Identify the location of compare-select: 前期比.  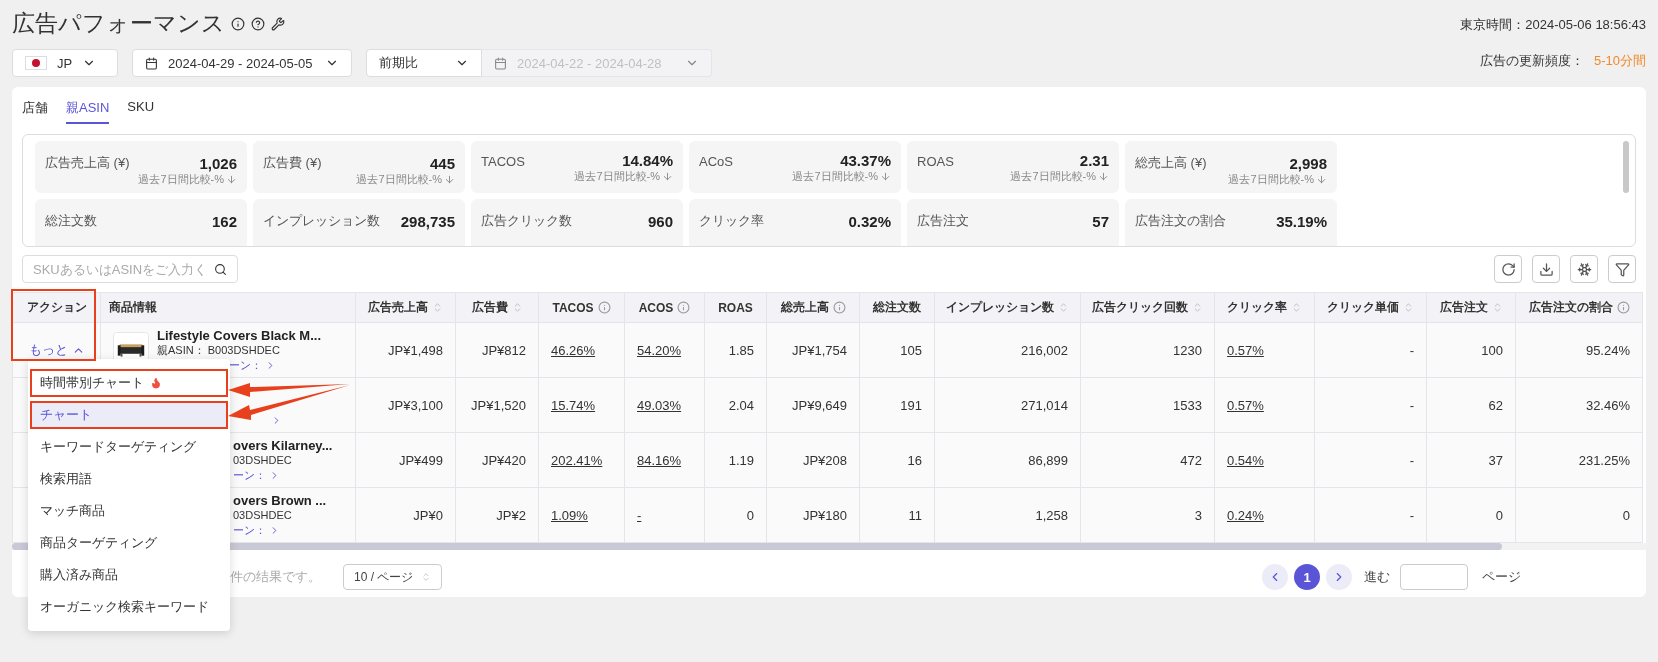
(424, 63).